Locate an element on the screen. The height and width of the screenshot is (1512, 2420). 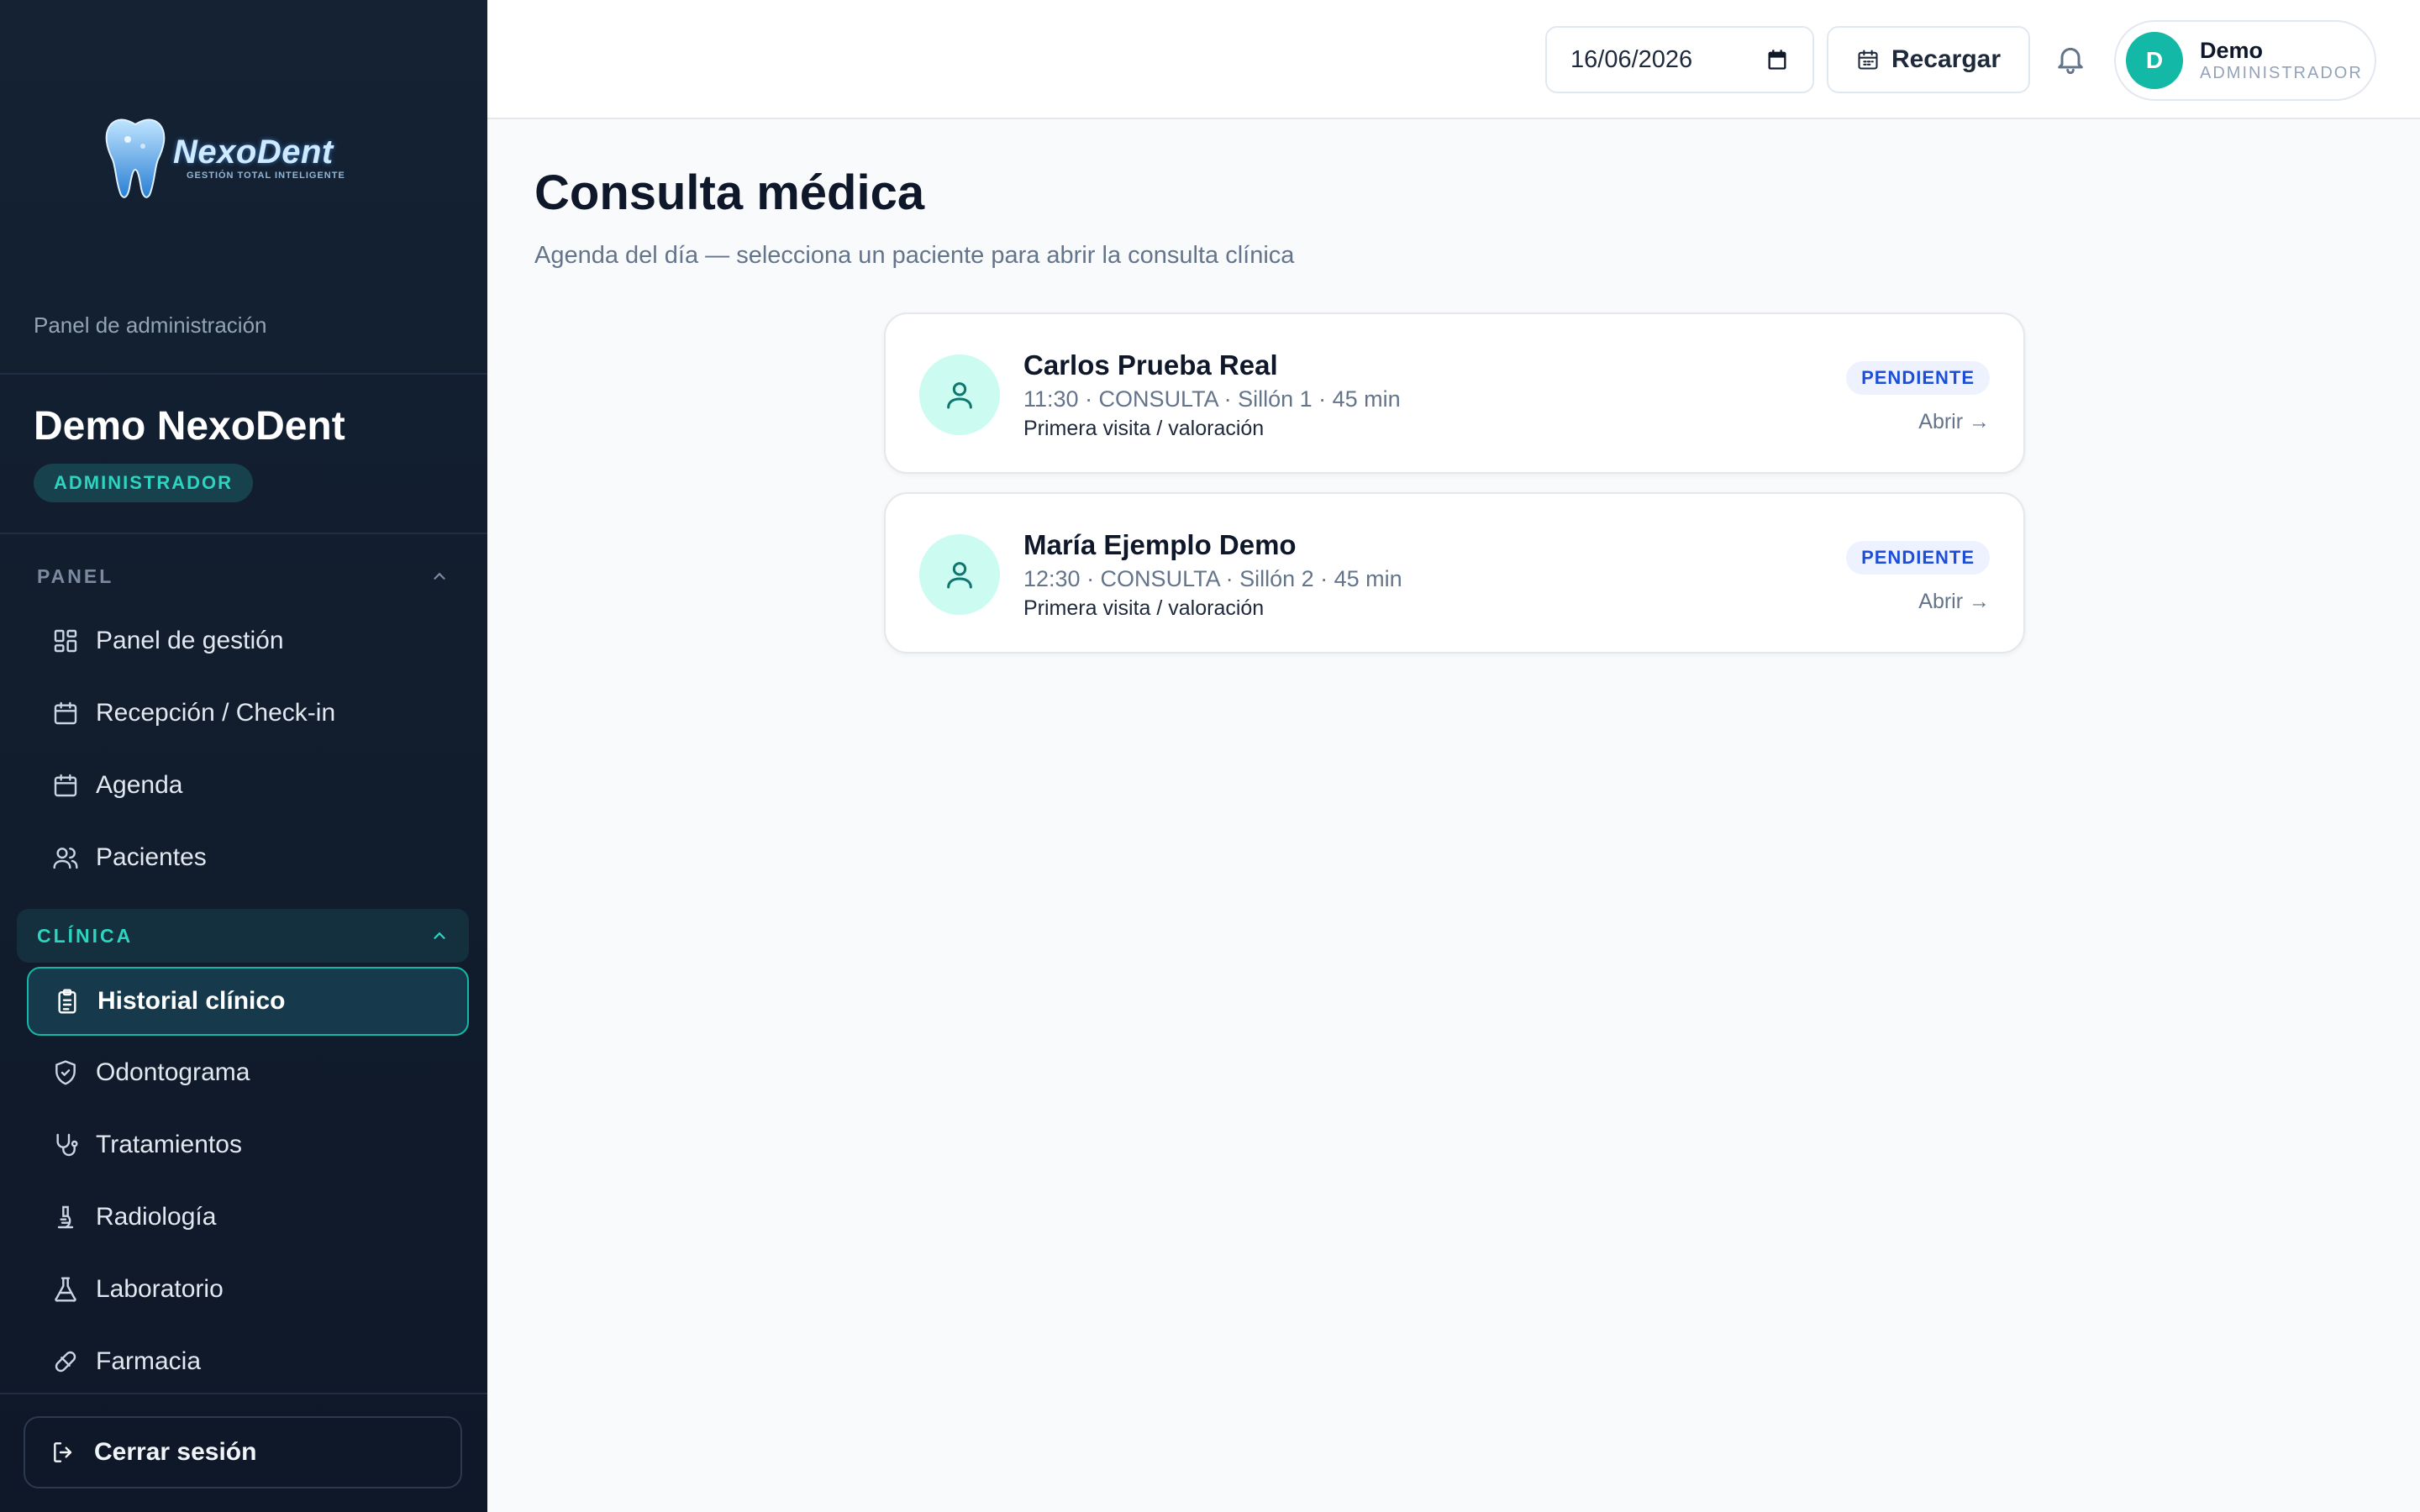
date-picker: 16/06/2026 is located at coordinates (1680, 59).